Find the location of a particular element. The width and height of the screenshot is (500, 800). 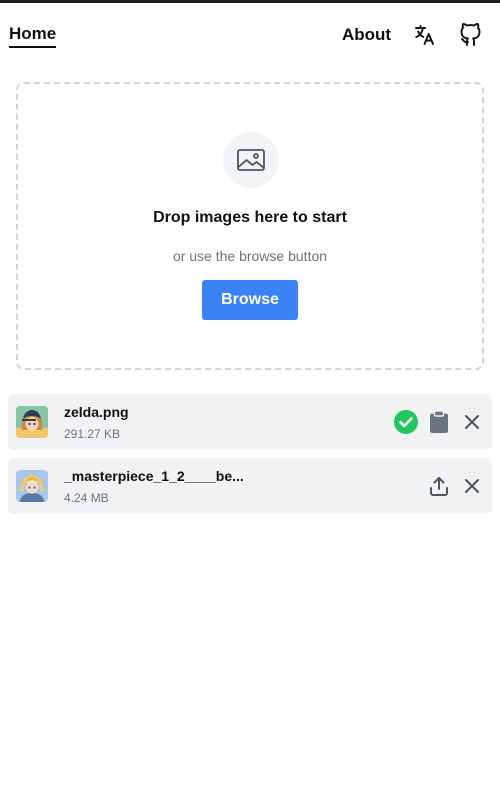

check-circle-icon is located at coordinates (406, 422).